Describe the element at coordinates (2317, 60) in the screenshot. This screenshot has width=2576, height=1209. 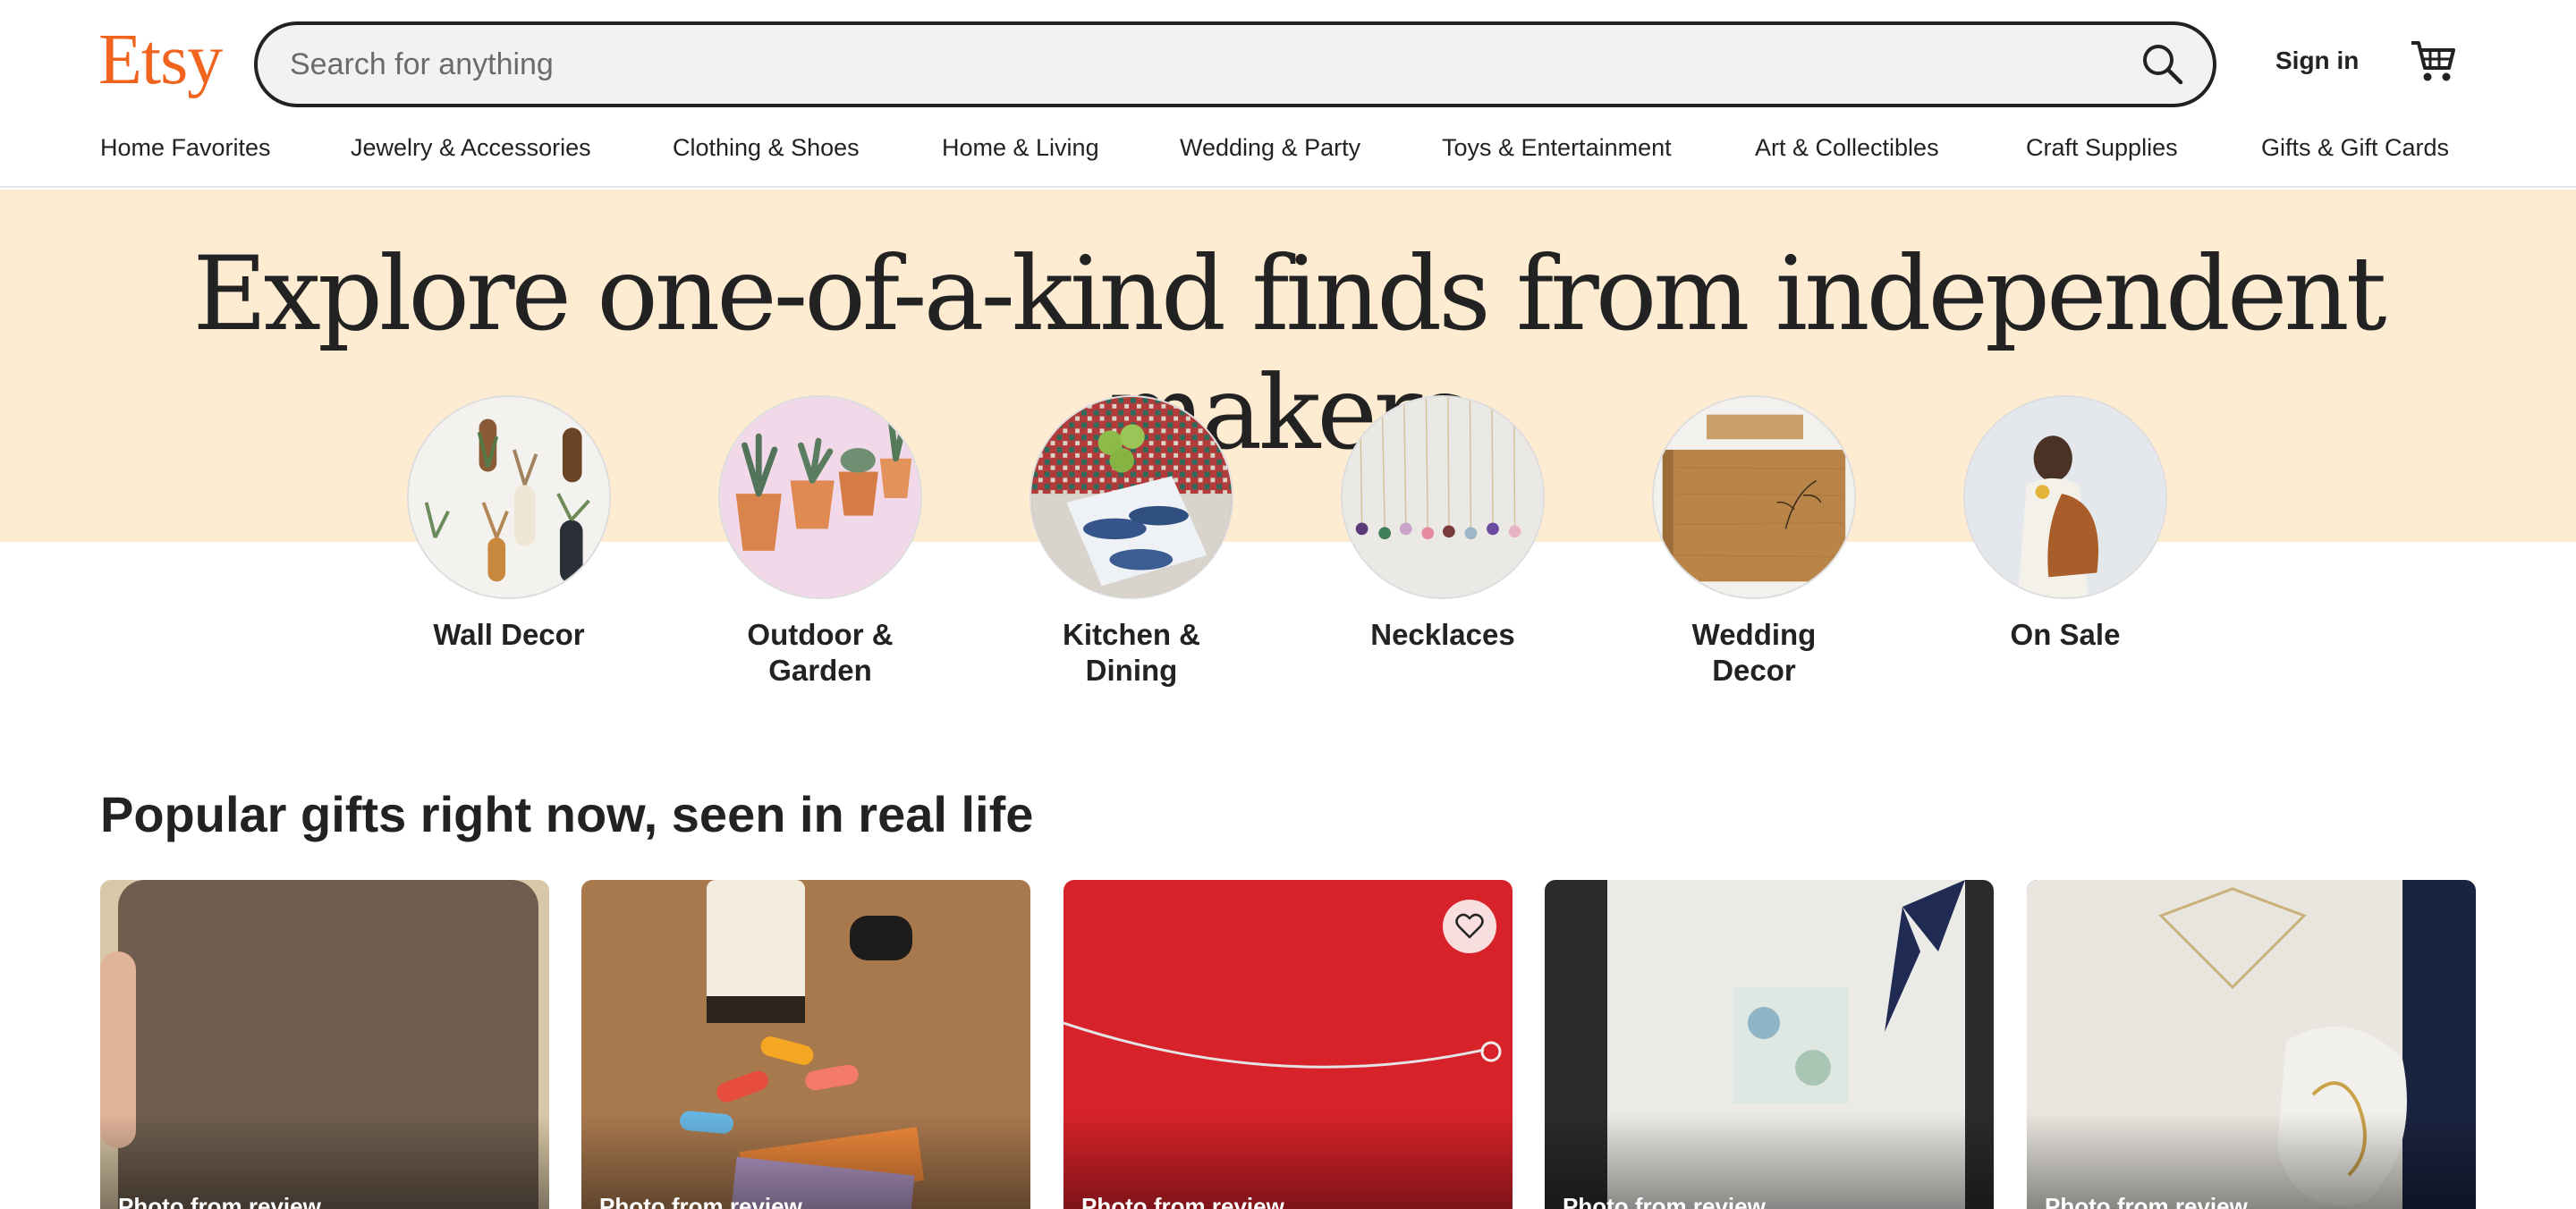
I see `sign-in-link: Sign in` at that location.